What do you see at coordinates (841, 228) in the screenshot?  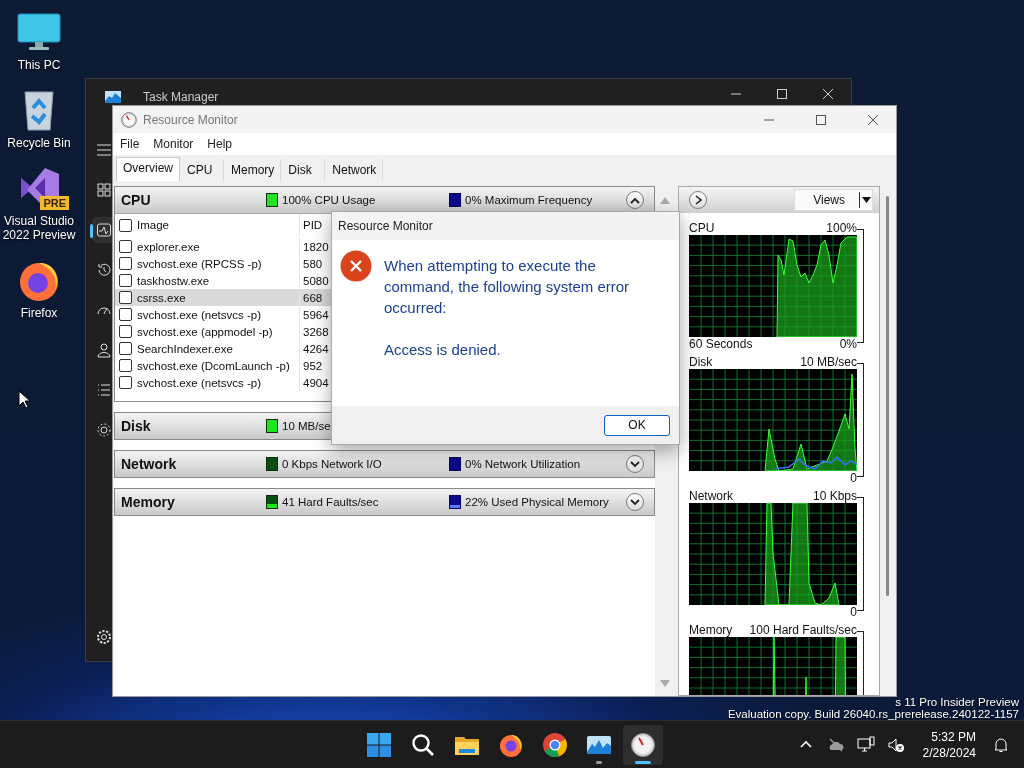 I see `graph-scale: 100%` at bounding box center [841, 228].